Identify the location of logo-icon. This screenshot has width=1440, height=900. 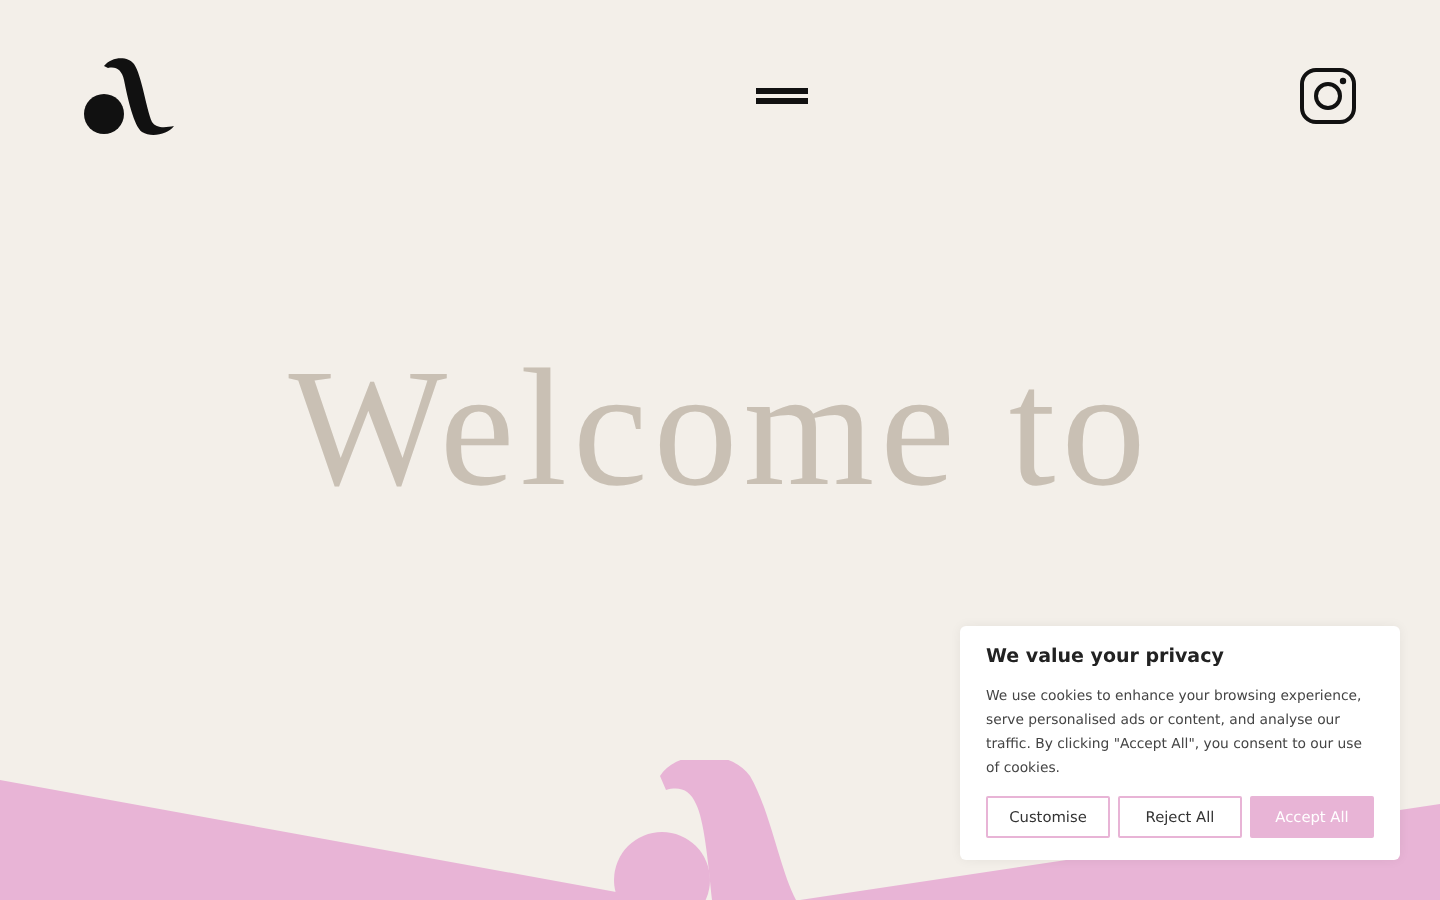
(130, 96).